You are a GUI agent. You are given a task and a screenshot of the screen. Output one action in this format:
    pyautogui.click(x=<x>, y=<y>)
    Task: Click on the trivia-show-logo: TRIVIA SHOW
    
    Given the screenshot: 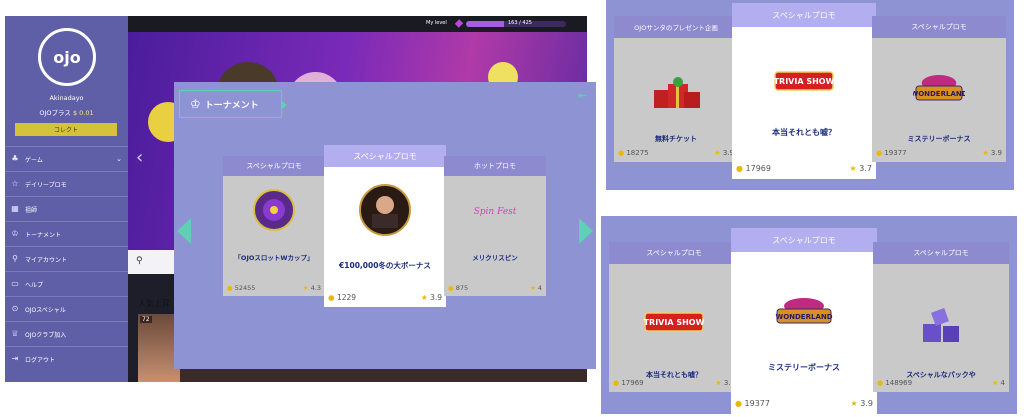 What is the action you would take?
    pyautogui.click(x=674, y=322)
    